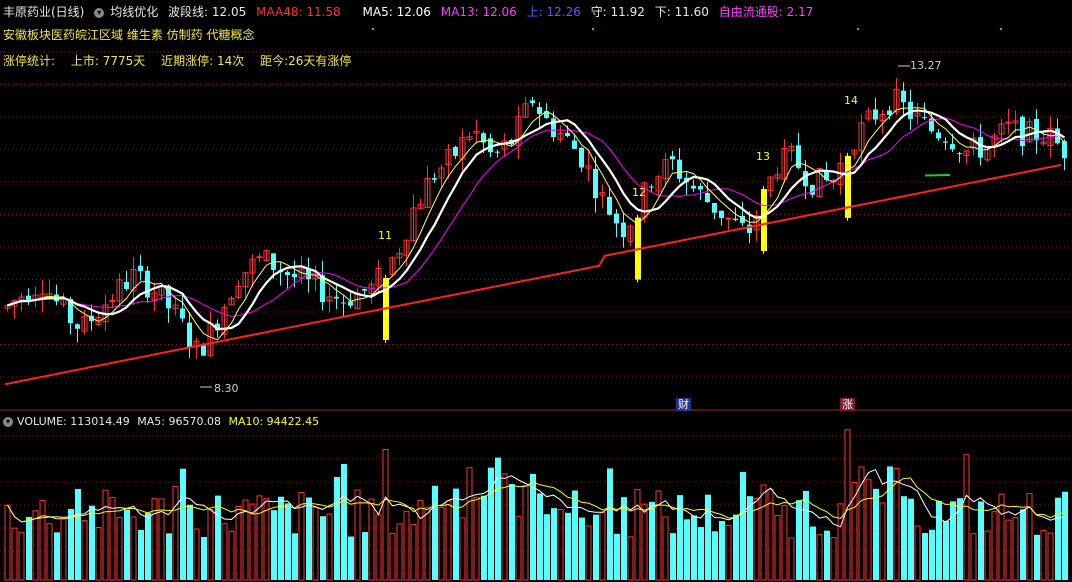 The image size is (1072, 582). Describe the element at coordinates (298, 12) in the screenshot. I see `maa48-value: MAA48: 11.58` at that location.